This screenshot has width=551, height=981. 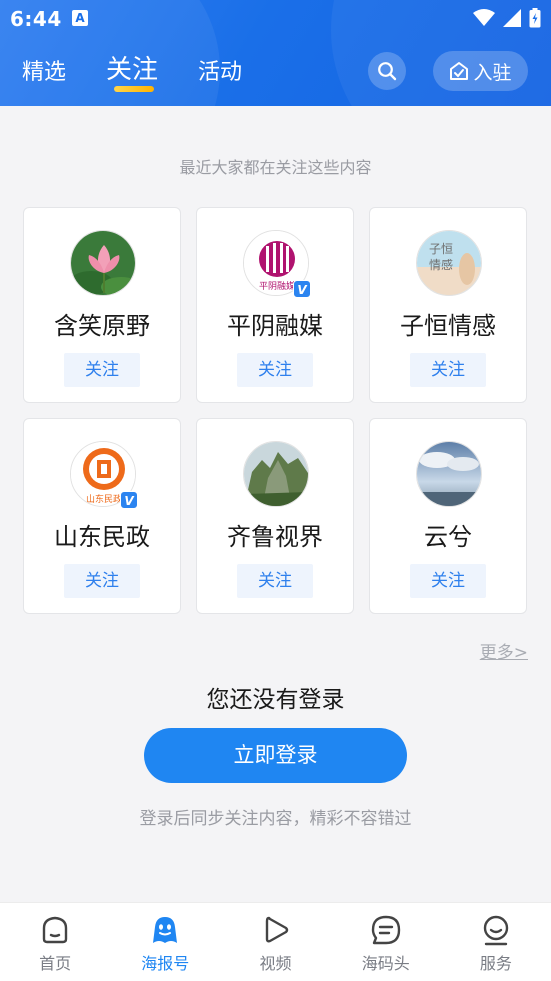 What do you see at coordinates (484, 17) in the screenshot?
I see `wifi-icon` at bounding box center [484, 17].